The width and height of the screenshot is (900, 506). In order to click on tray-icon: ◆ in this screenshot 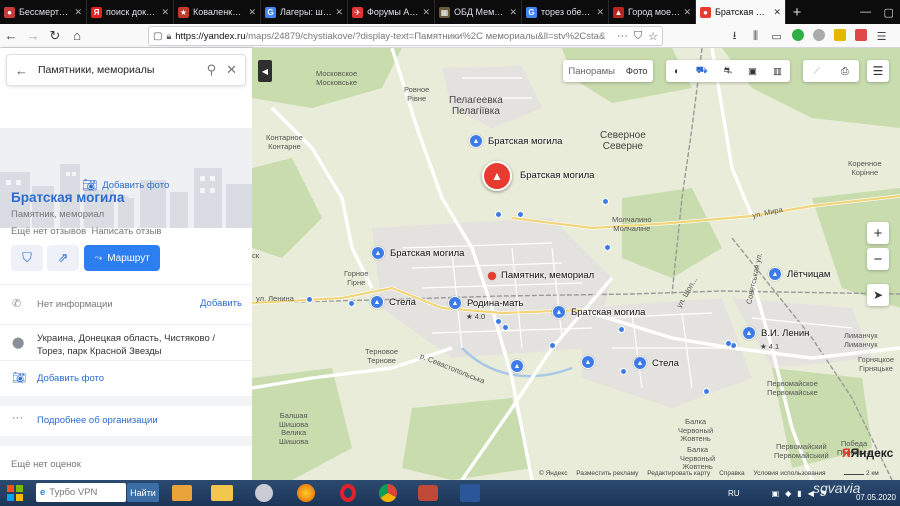, I will do `click(788, 493)`.